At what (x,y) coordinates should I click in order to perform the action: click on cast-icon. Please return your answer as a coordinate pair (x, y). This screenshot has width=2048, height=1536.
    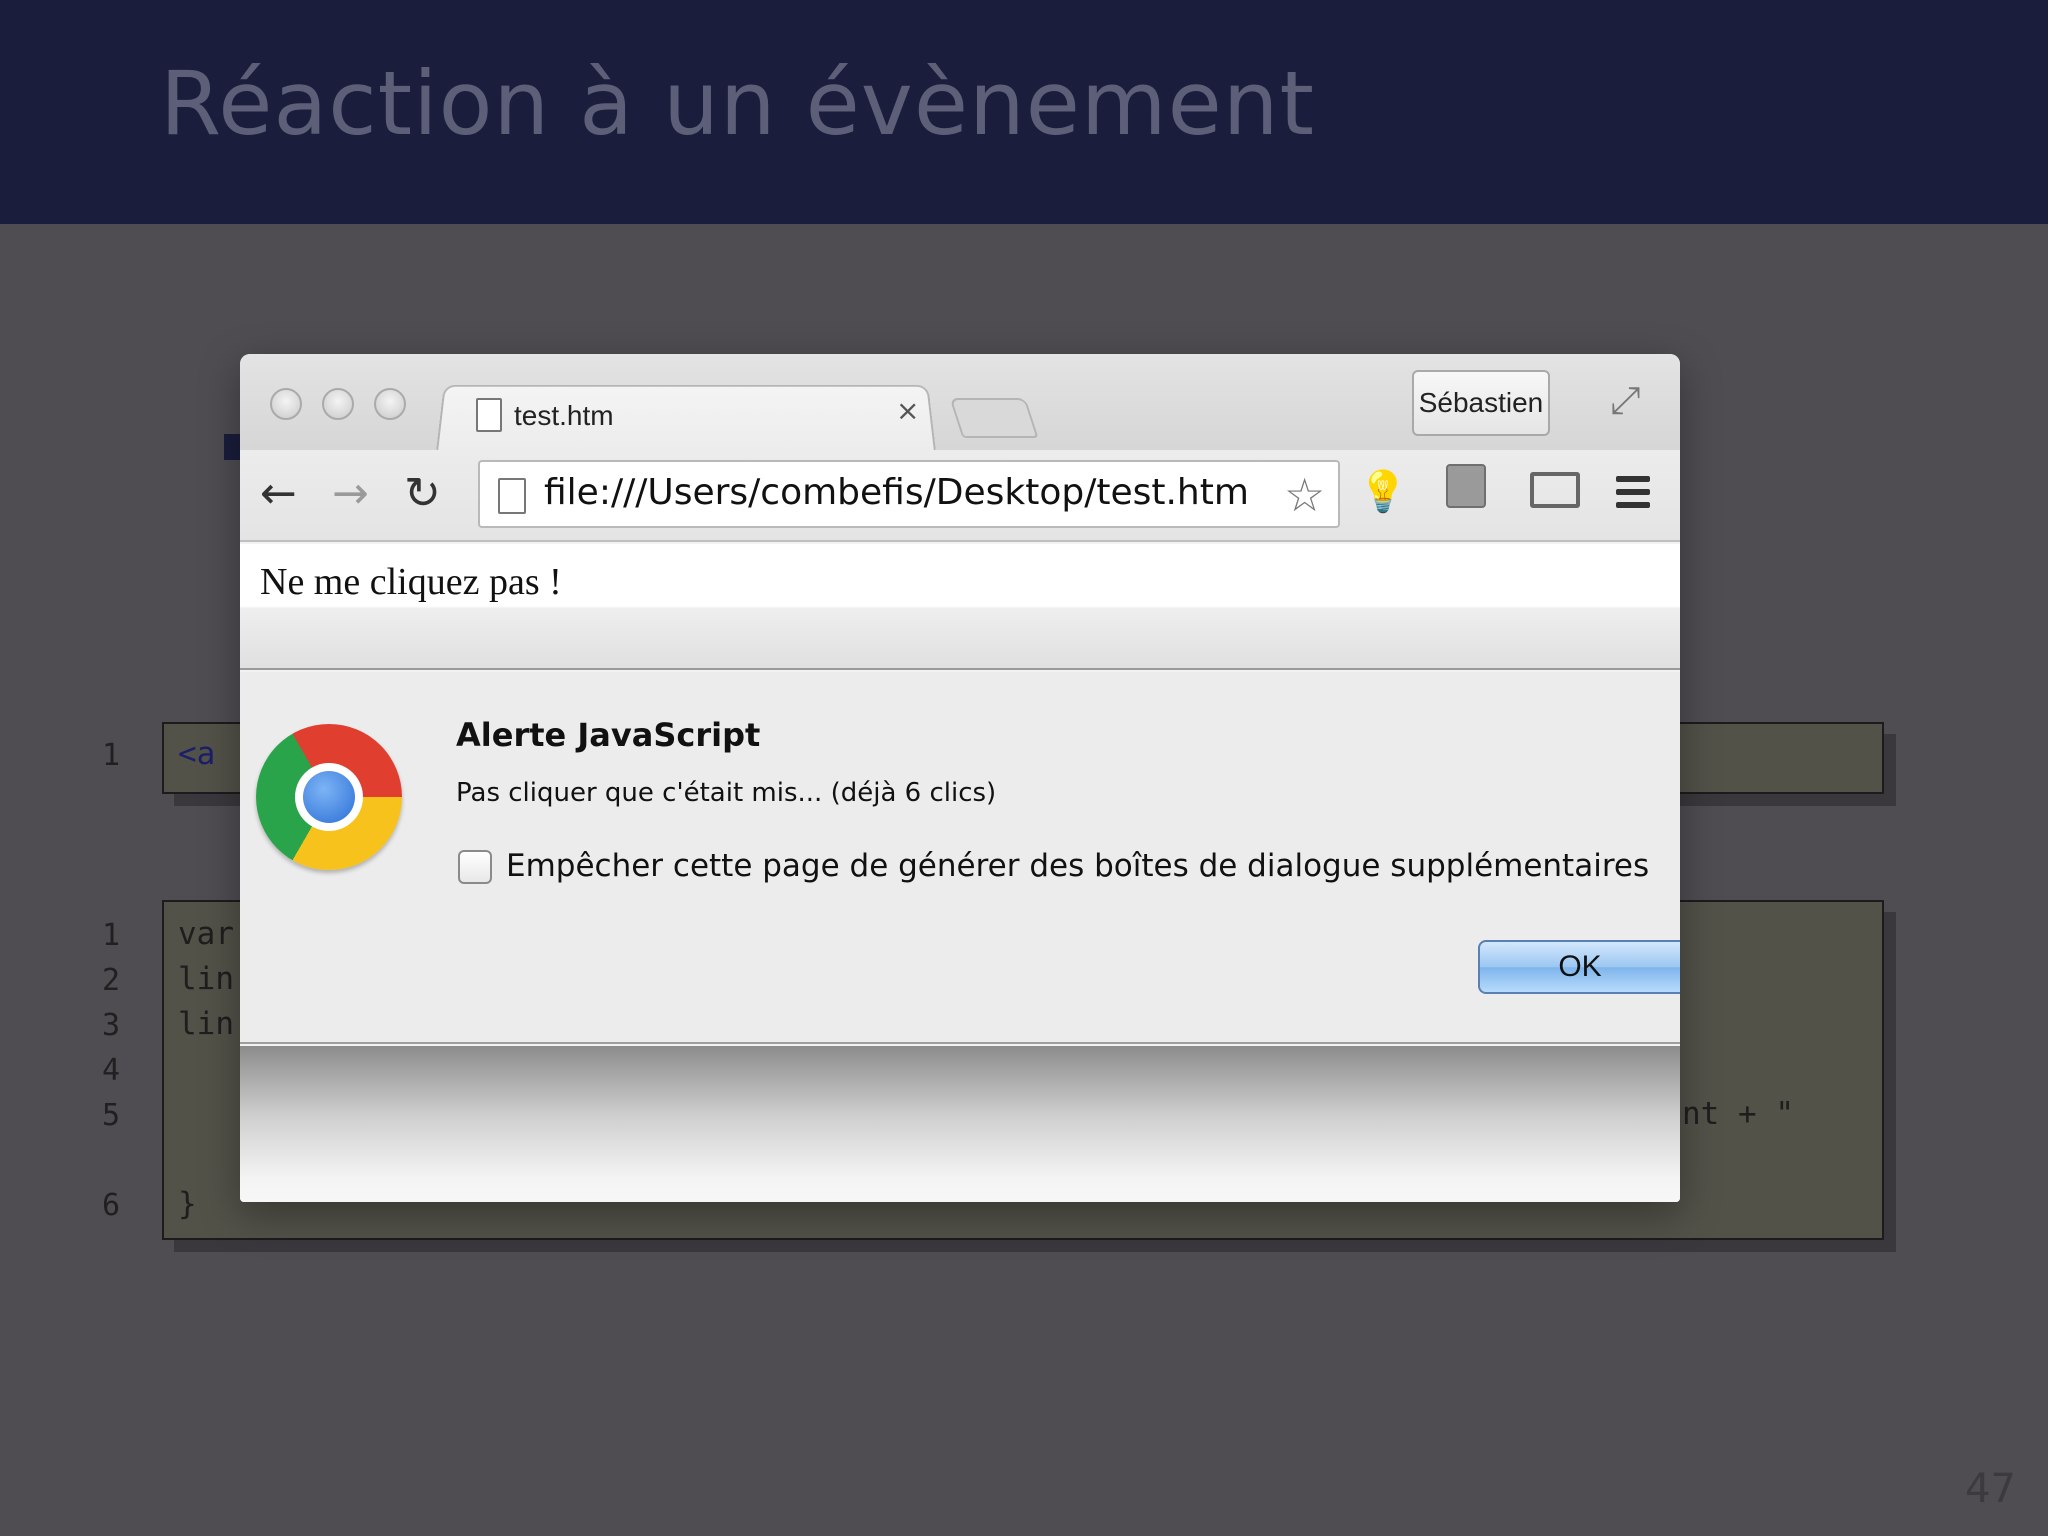
    Looking at the image, I should click on (1555, 490).